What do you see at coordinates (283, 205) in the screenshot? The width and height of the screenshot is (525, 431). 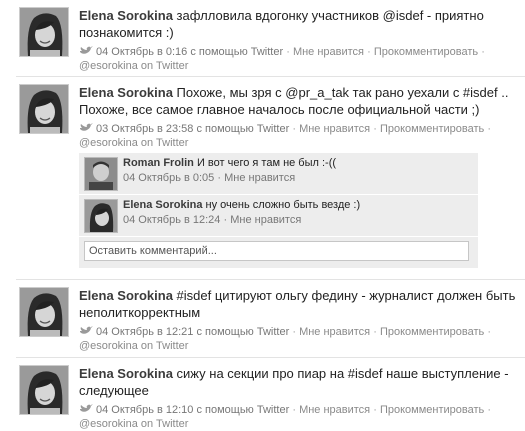 I see `comment-text: ну очень сложно быть везде :)` at bounding box center [283, 205].